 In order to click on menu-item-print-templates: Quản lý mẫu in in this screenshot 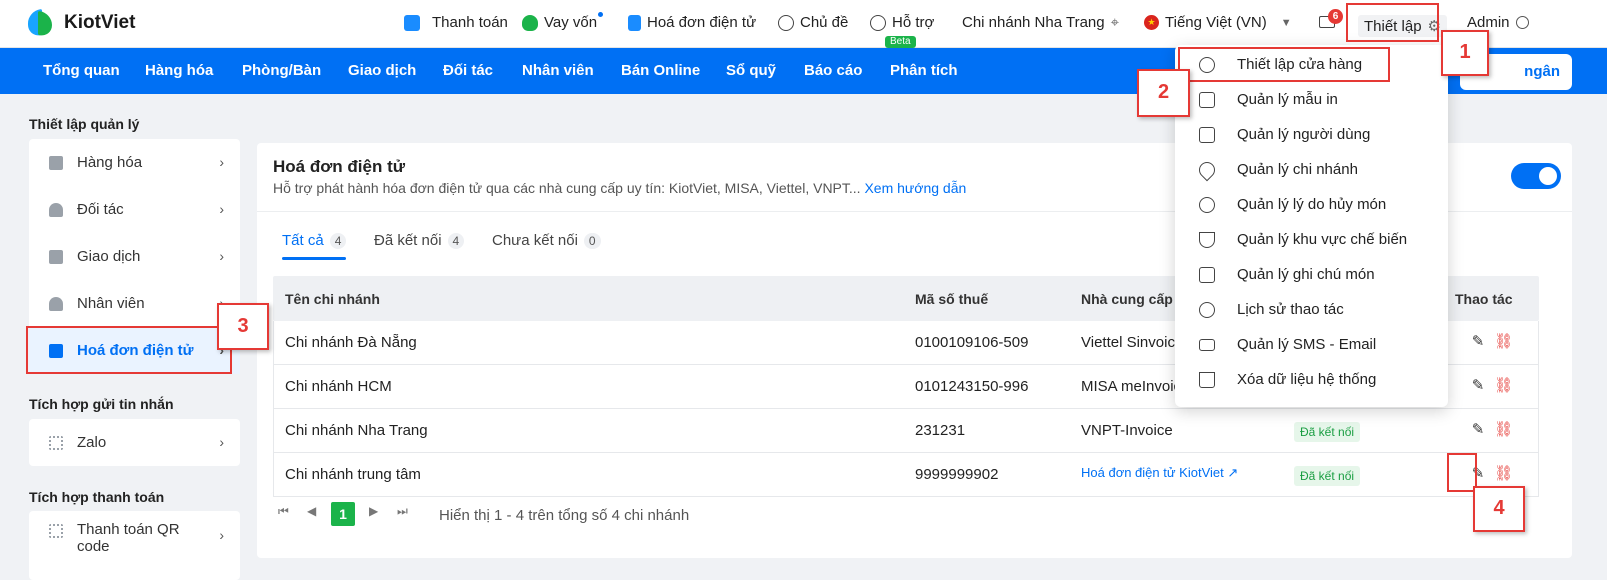, I will do `click(1311, 99)`.